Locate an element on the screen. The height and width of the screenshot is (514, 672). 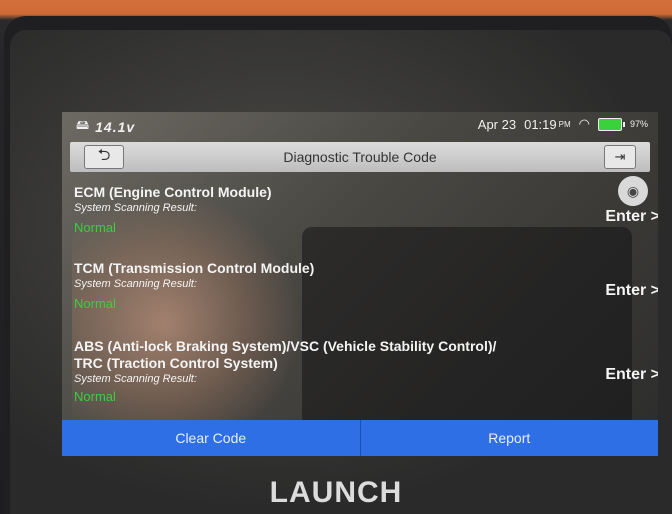
module-name: ECM (Engine Control Module) is located at coordinates (173, 192).